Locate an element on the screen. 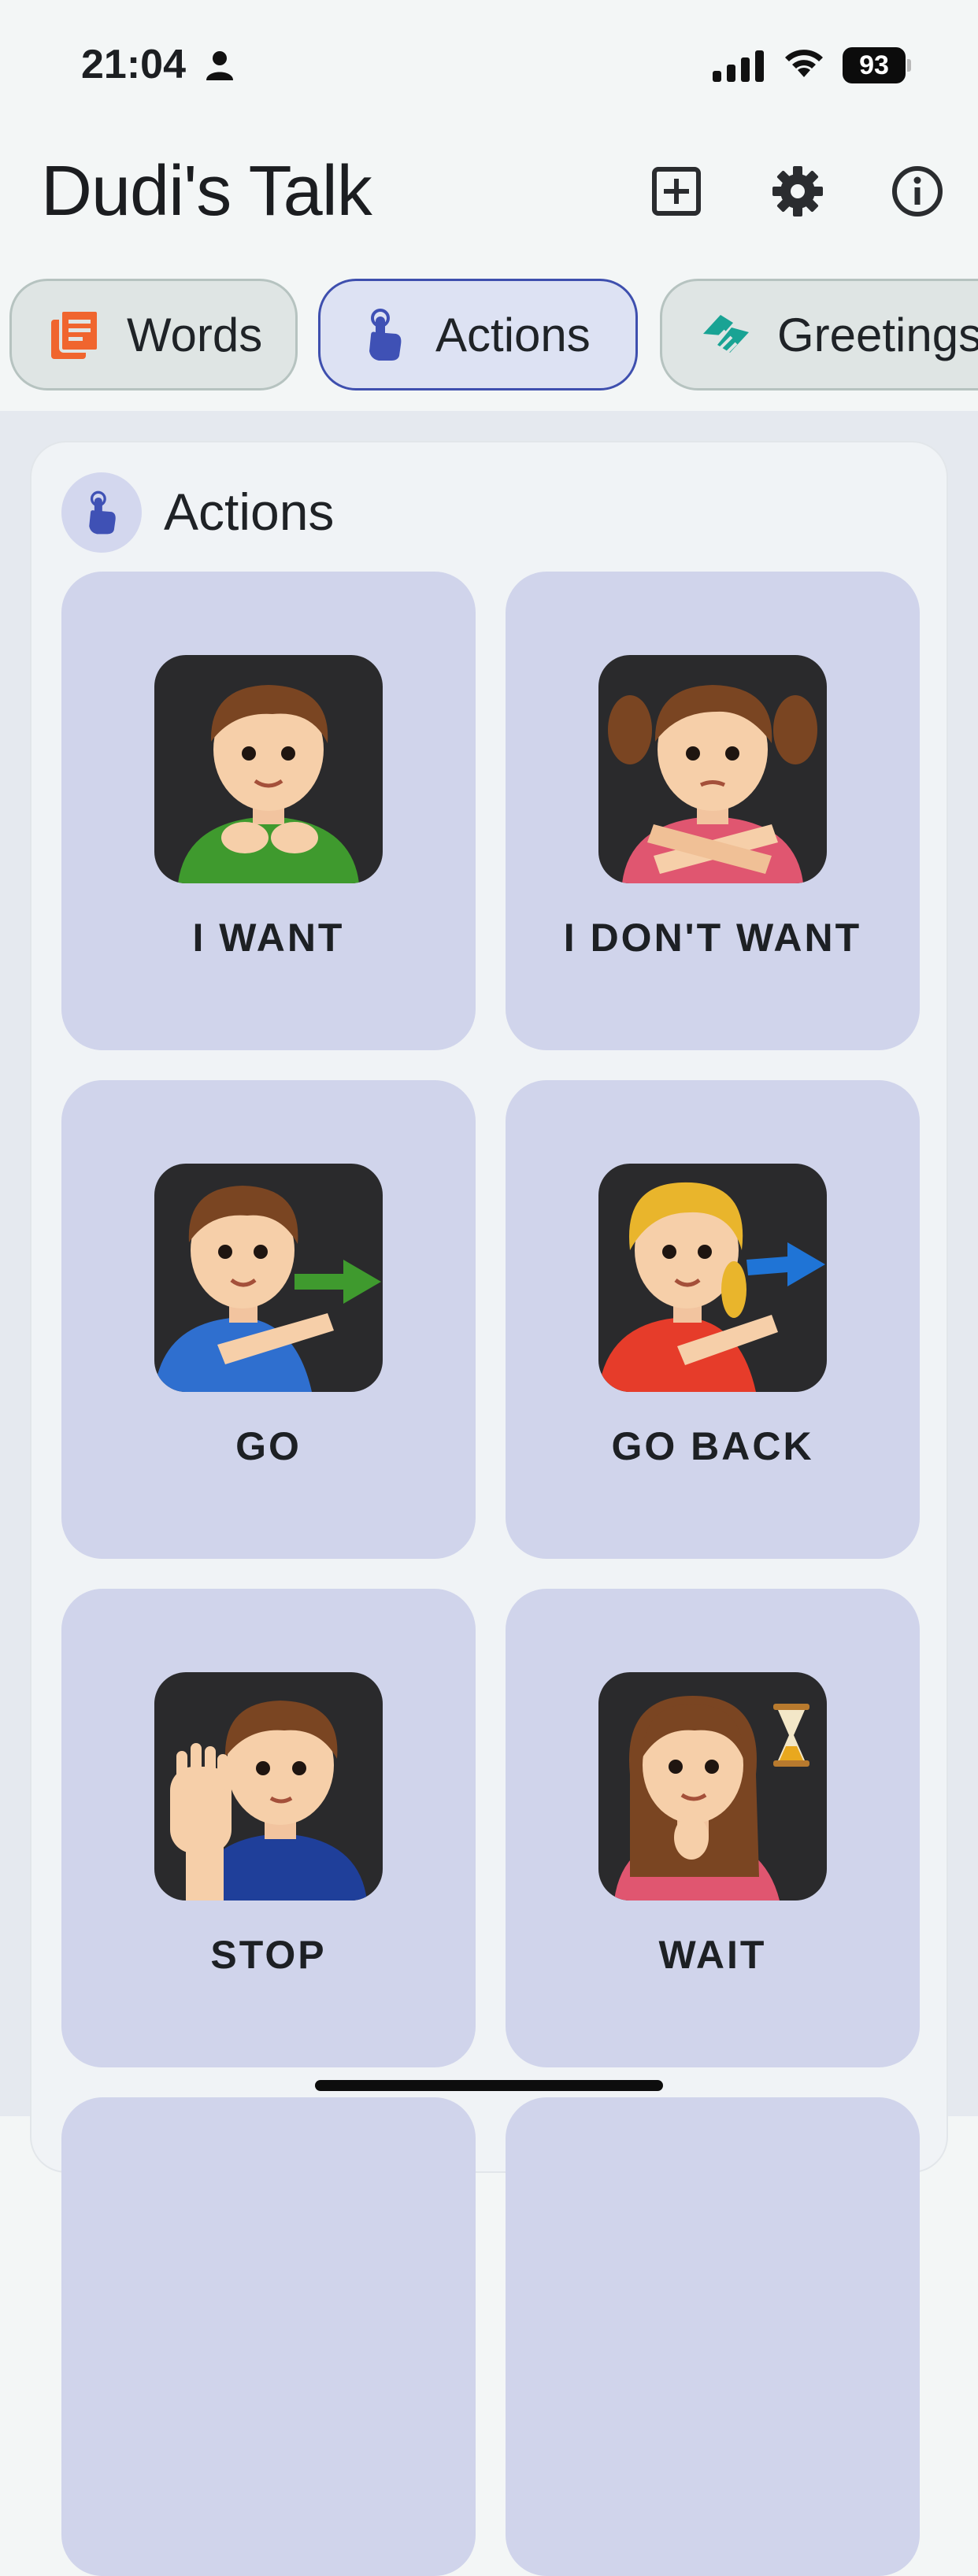 This screenshot has width=978, height=2576. app-header: Dudi's Talk is located at coordinates (489, 189).